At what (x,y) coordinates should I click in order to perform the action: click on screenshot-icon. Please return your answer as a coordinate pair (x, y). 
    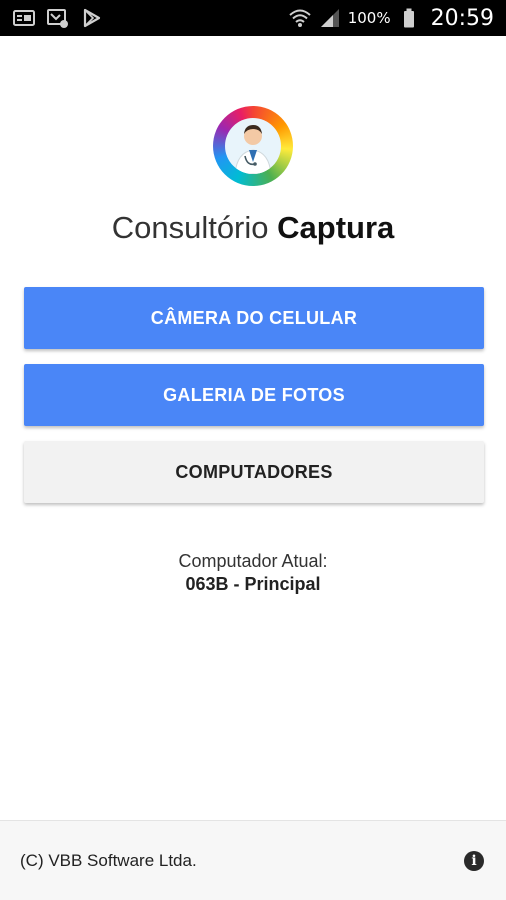
    Looking at the image, I should click on (58, 18).